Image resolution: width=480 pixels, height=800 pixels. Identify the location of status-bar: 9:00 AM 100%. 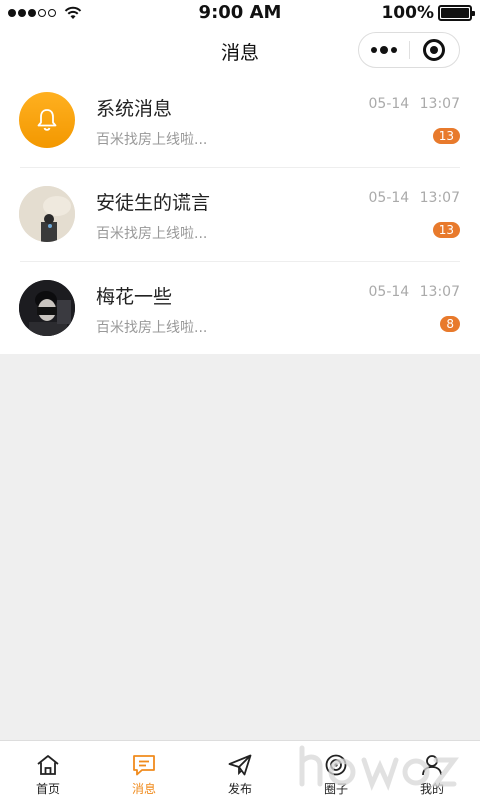
(240, 13).